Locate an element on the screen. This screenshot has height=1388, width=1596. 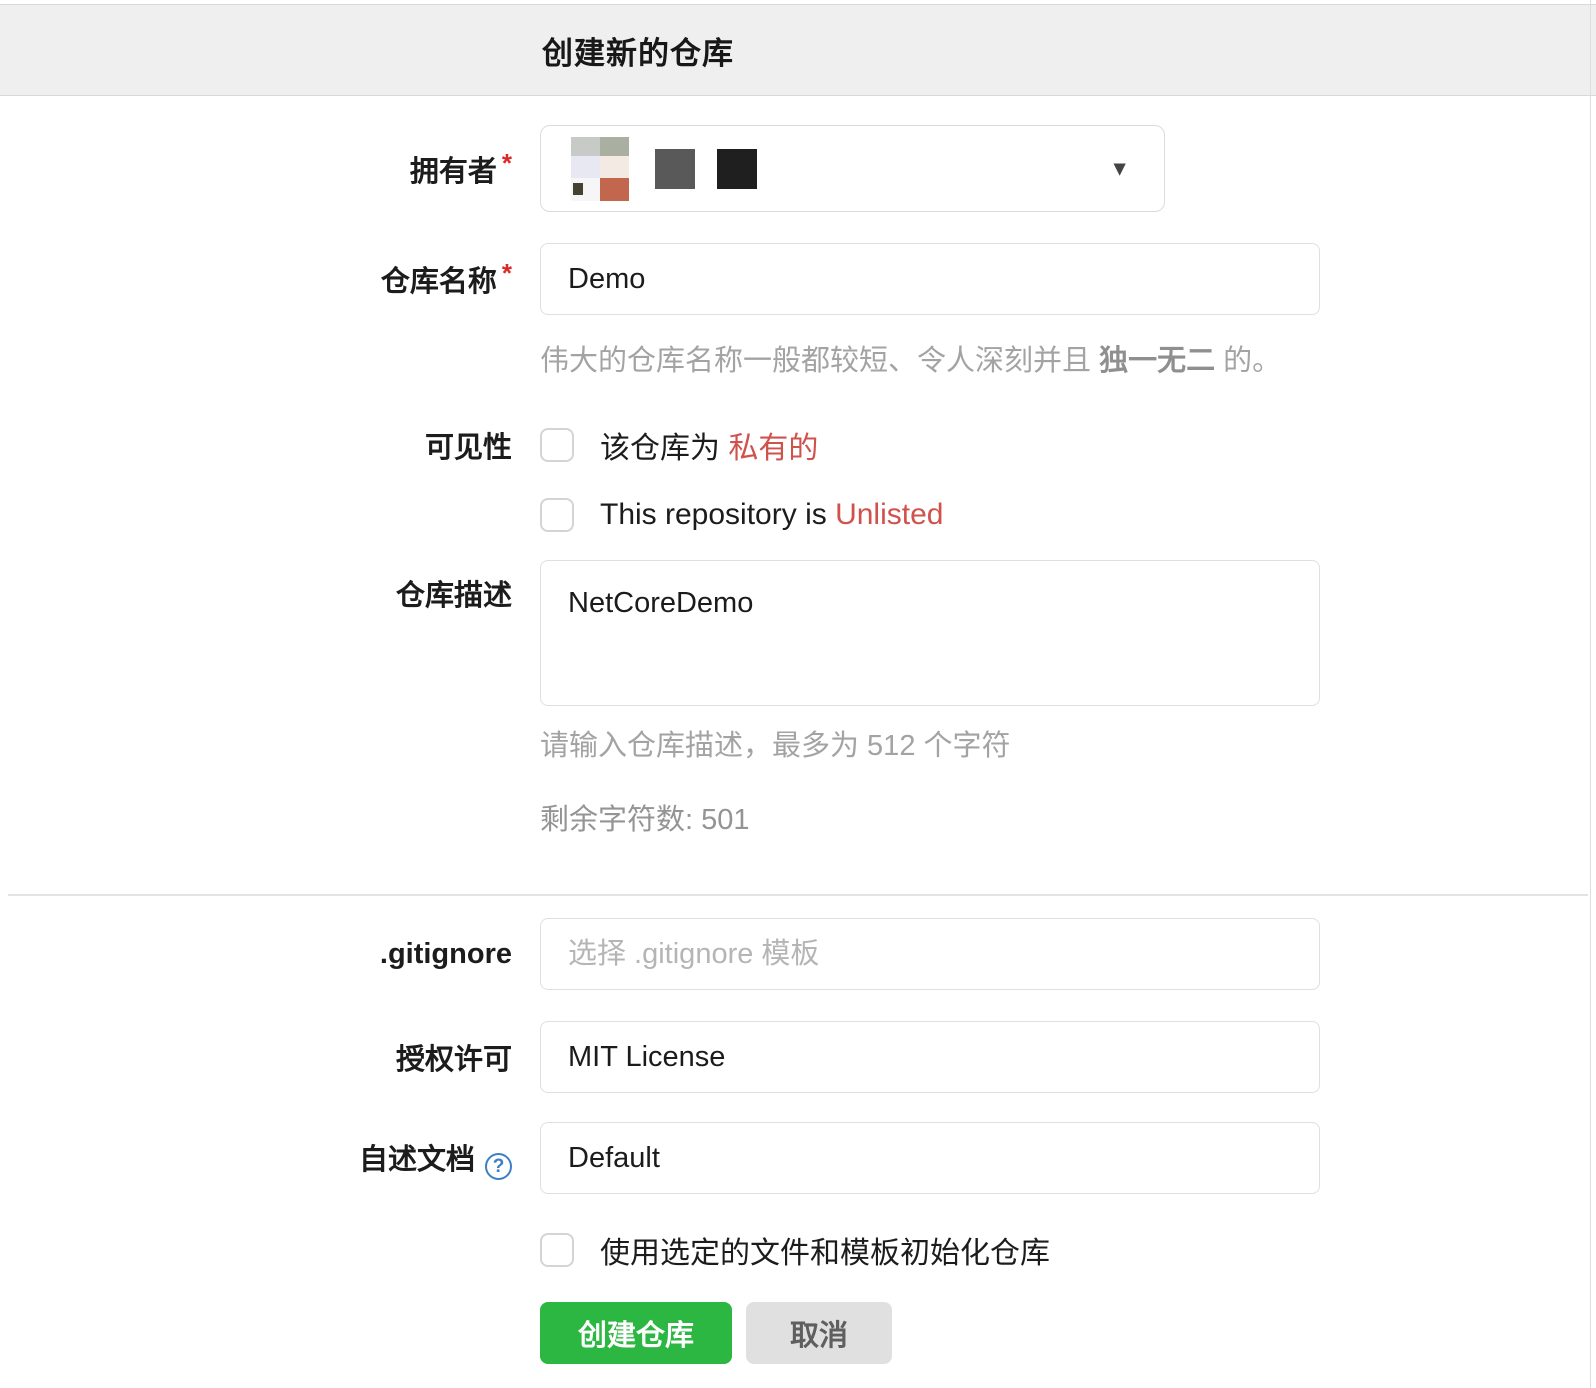
private-checkbox is located at coordinates (557, 445).